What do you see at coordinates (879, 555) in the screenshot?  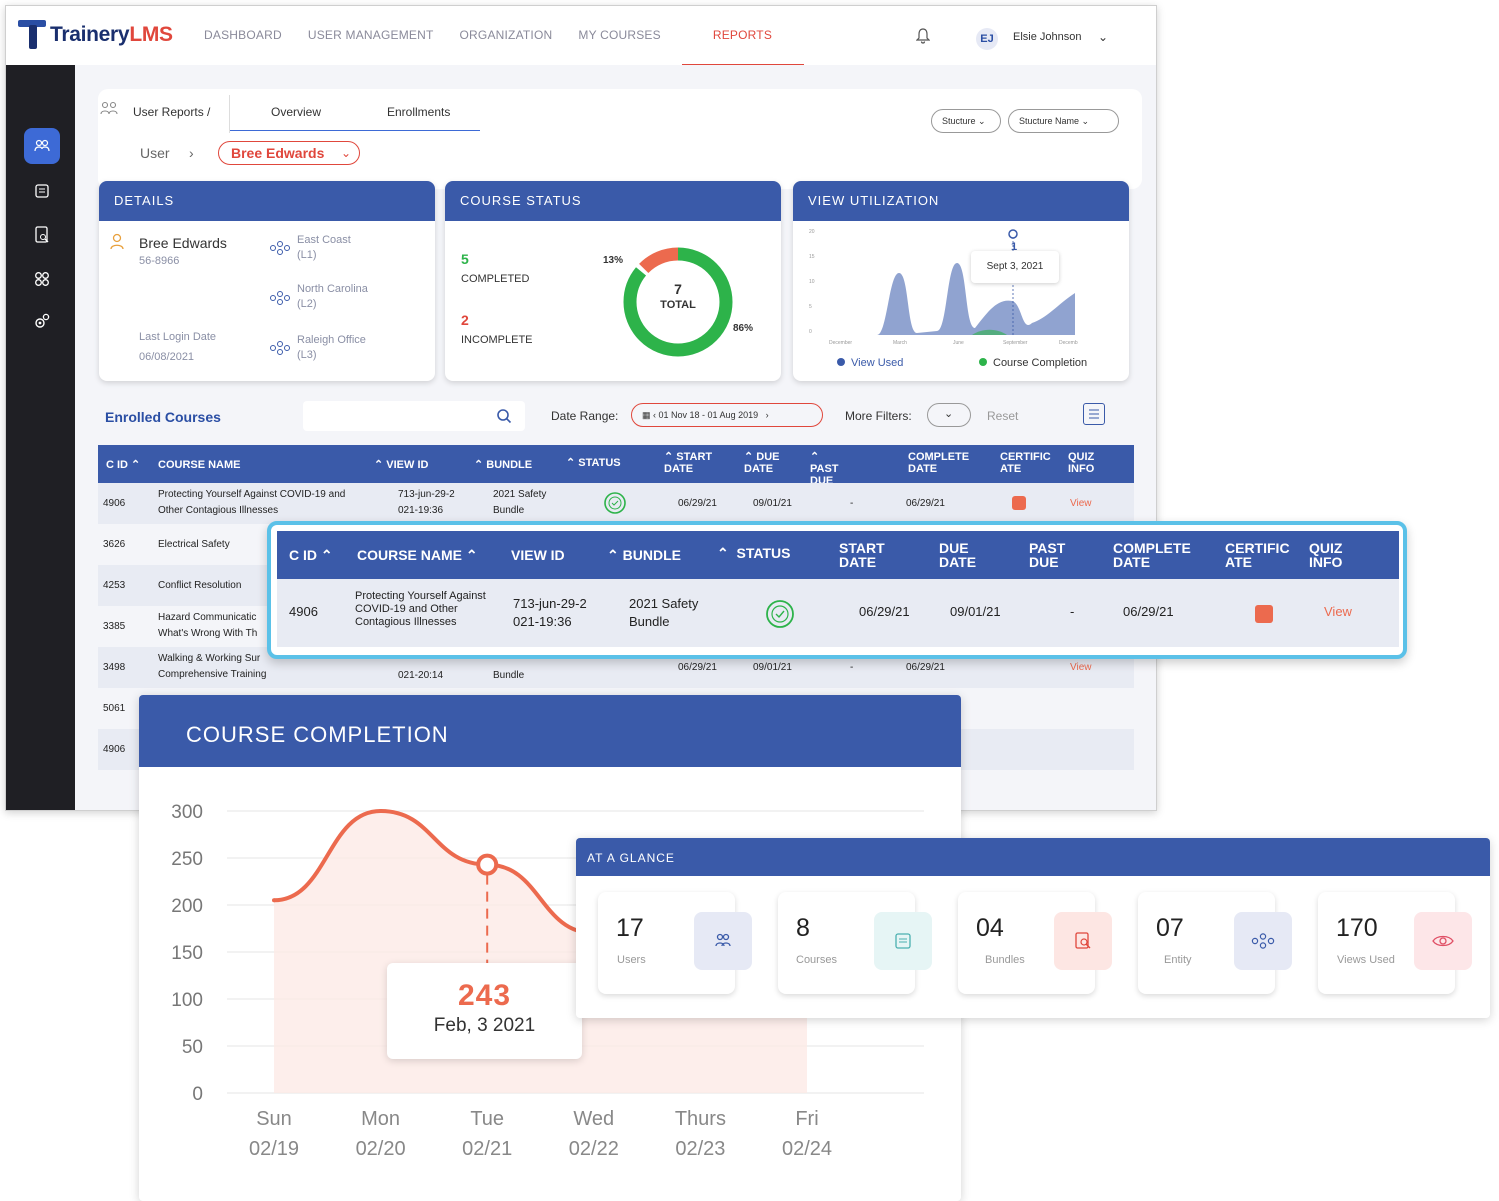 I see `col-start-date: START DATE` at bounding box center [879, 555].